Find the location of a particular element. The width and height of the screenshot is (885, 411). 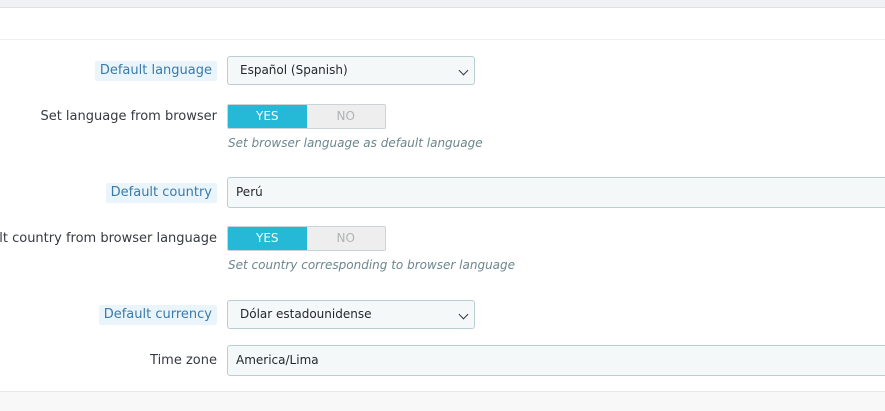

language-from-browser-switch: YES NO is located at coordinates (306, 116).